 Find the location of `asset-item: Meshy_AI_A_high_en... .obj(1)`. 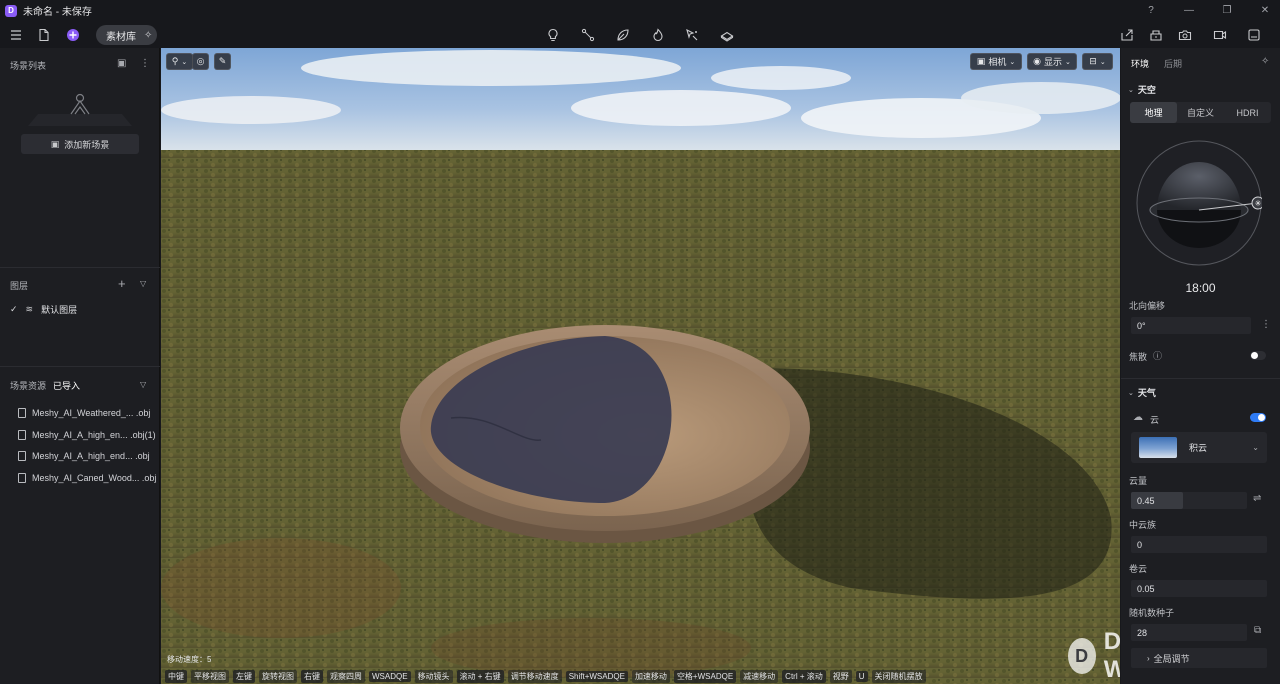

asset-item: Meshy_AI_A_high_en... .obj(1) is located at coordinates (87, 435).